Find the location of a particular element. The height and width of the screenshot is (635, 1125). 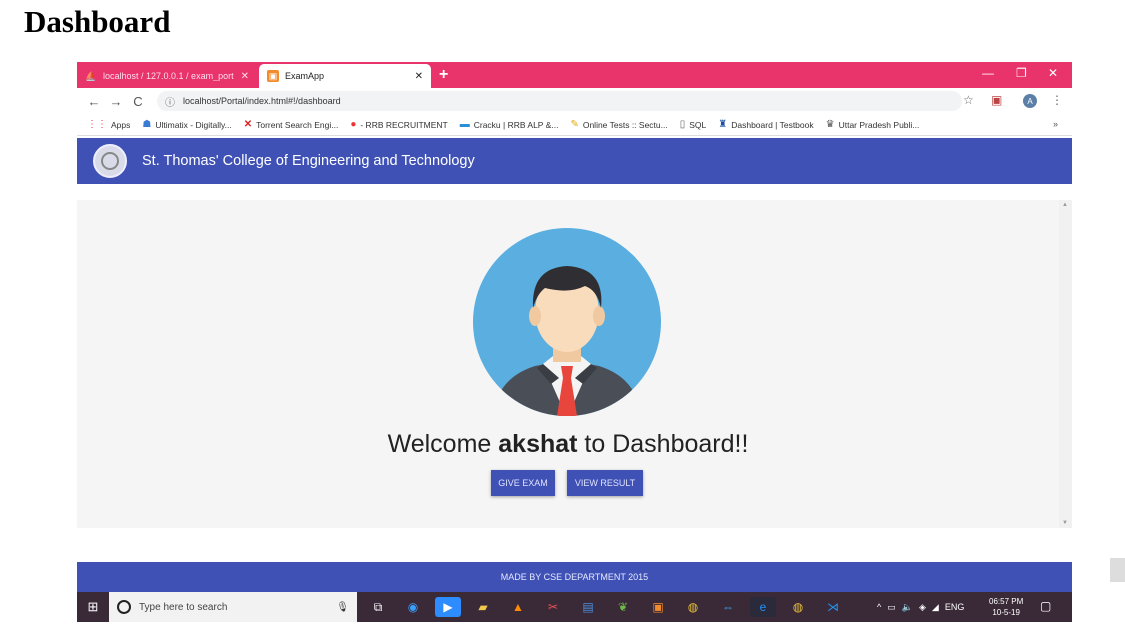

battery-icon: ▭ is located at coordinates (891, 607).